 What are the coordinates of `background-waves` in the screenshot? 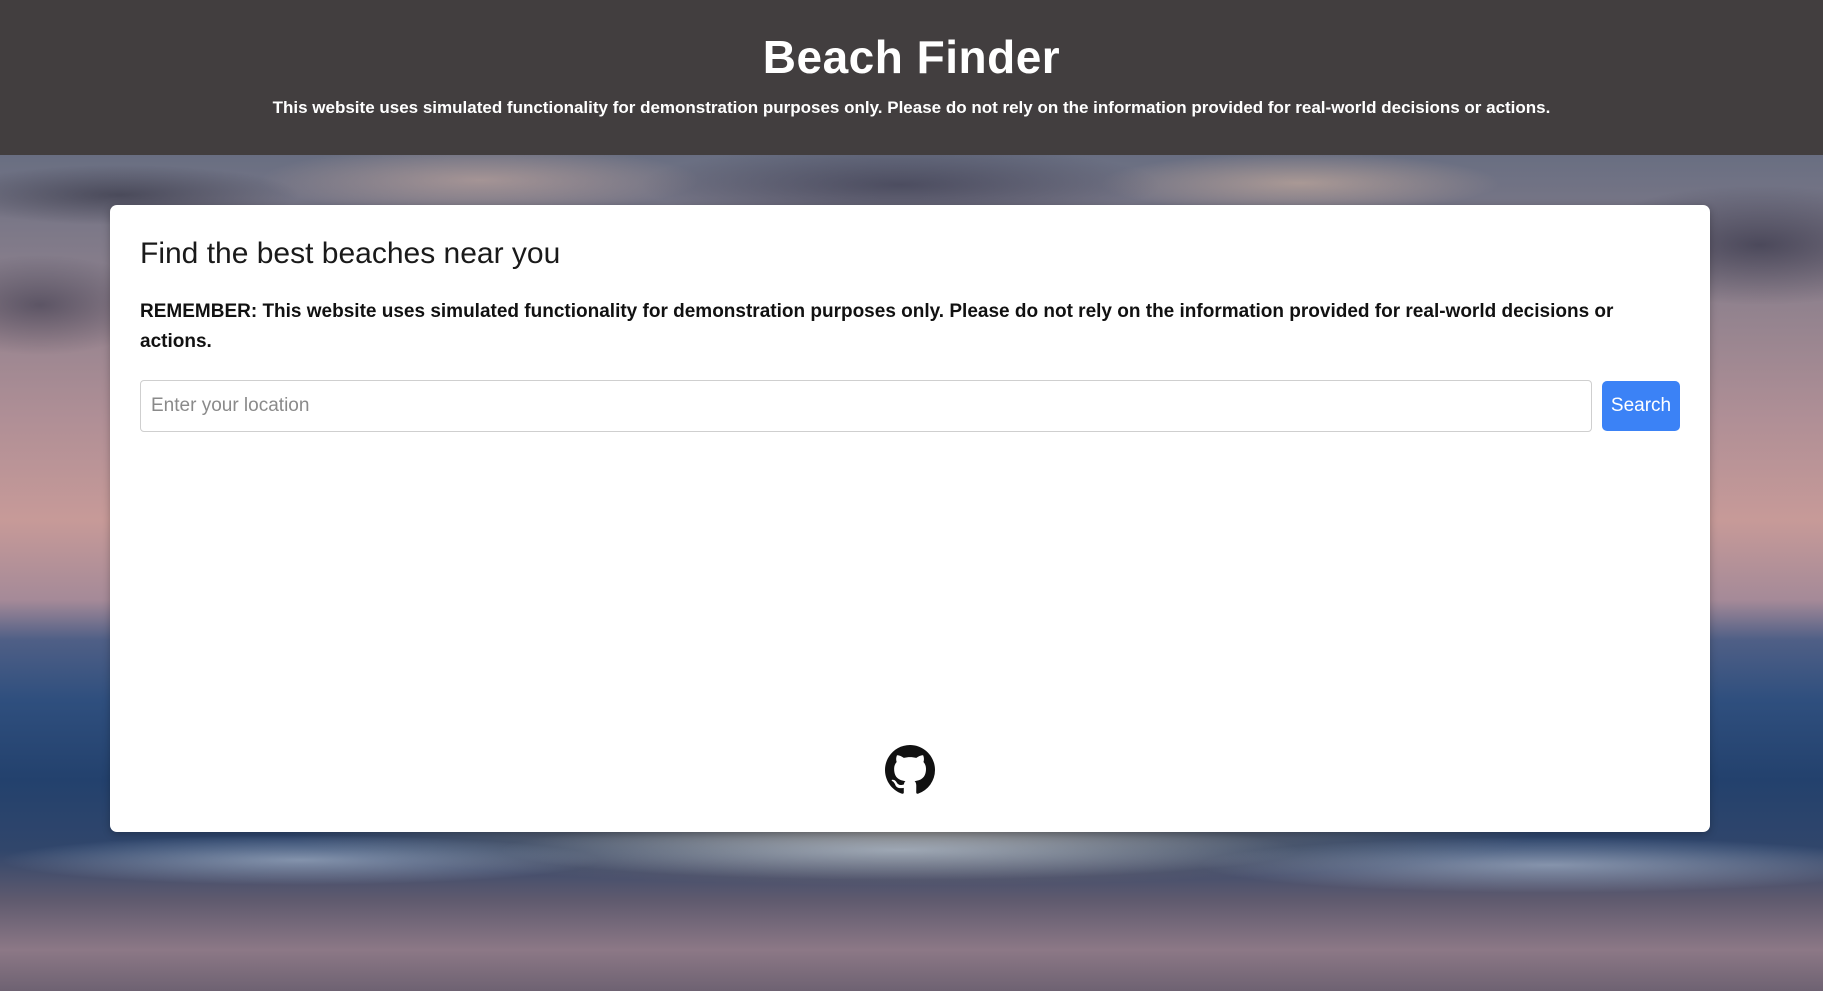 It's located at (911, 865).